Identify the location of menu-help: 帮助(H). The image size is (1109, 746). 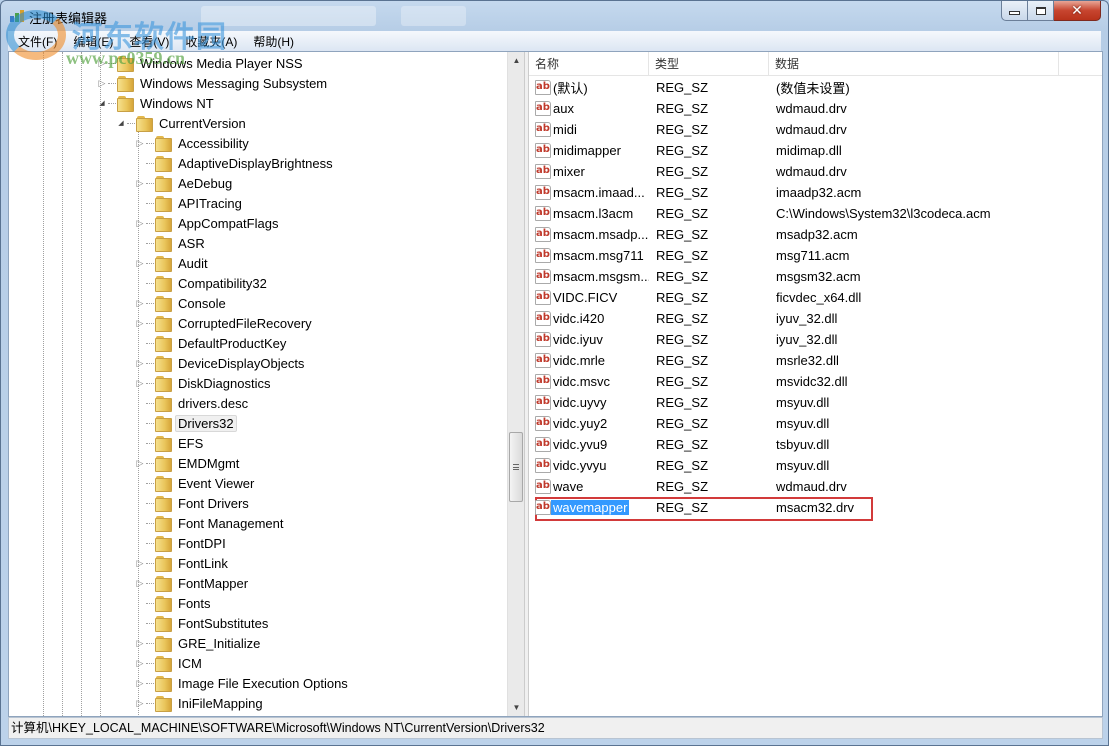
(275, 41).